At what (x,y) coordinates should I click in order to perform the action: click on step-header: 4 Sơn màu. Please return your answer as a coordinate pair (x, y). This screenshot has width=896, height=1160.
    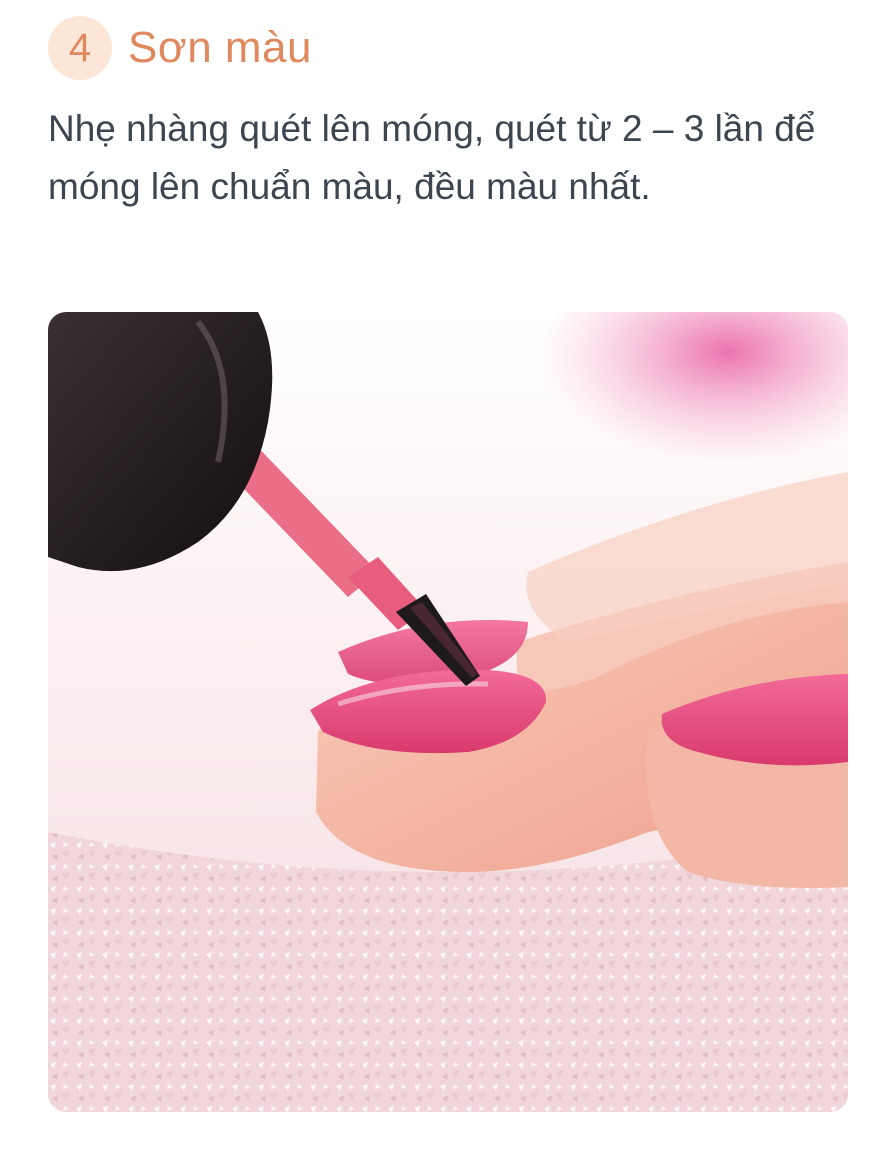
    Looking at the image, I should click on (180, 48).